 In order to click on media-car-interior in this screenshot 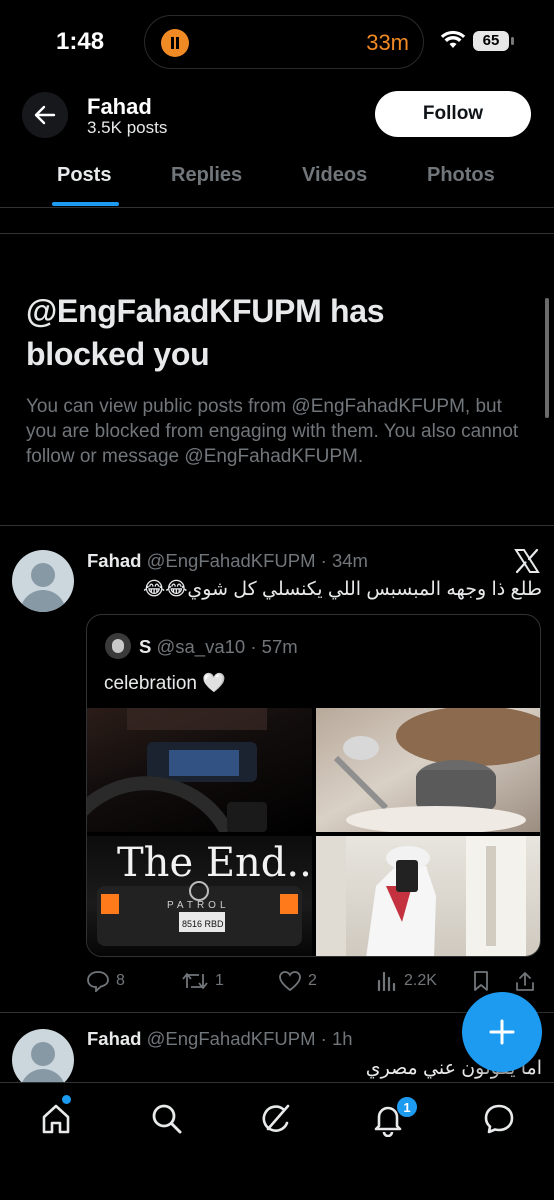, I will do `click(199, 770)`.